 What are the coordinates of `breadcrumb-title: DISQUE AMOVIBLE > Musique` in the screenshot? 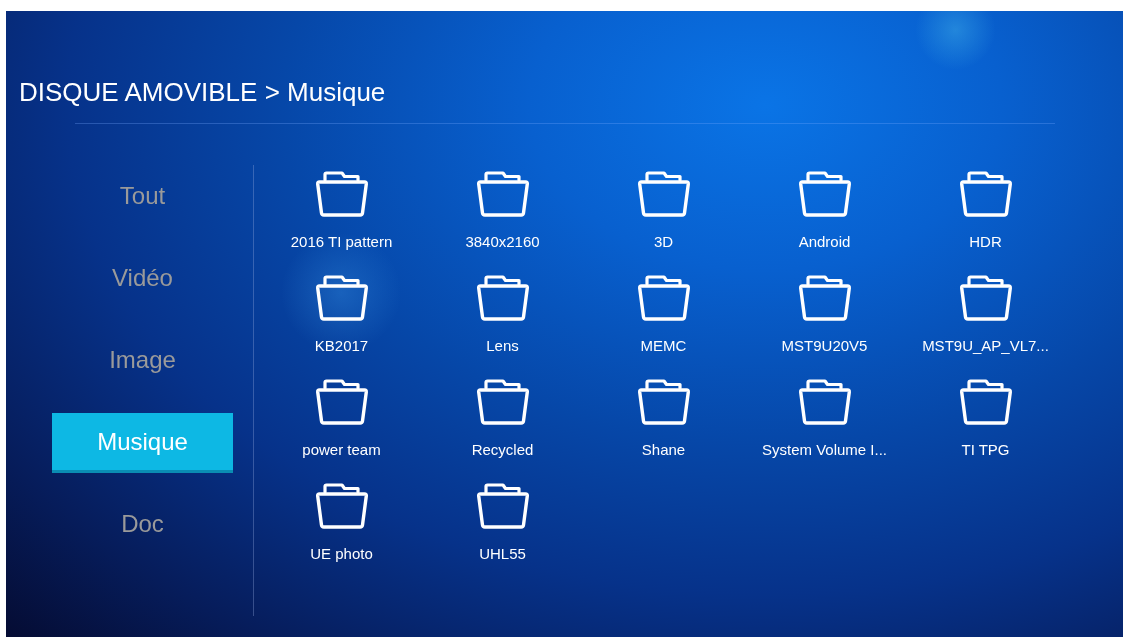 It's located at (202, 92).